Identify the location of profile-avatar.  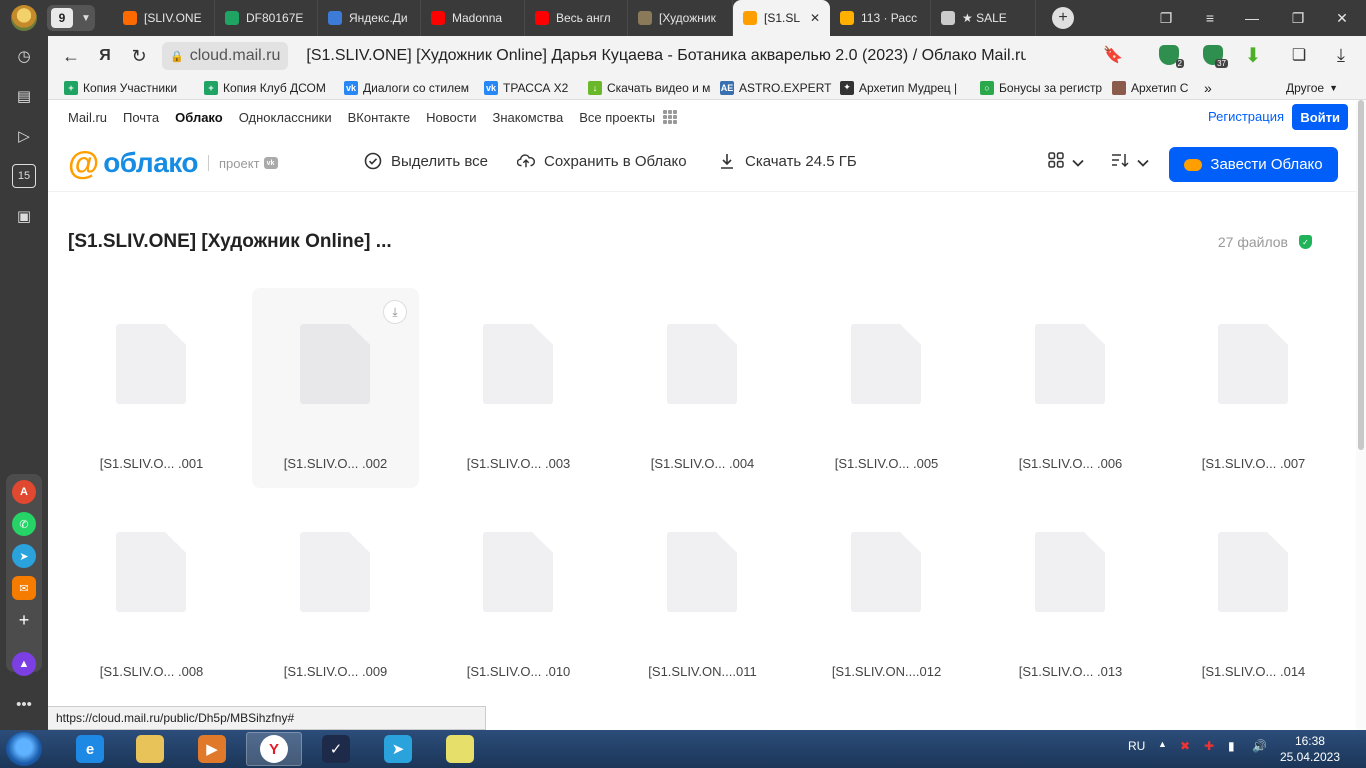
(24, 18).